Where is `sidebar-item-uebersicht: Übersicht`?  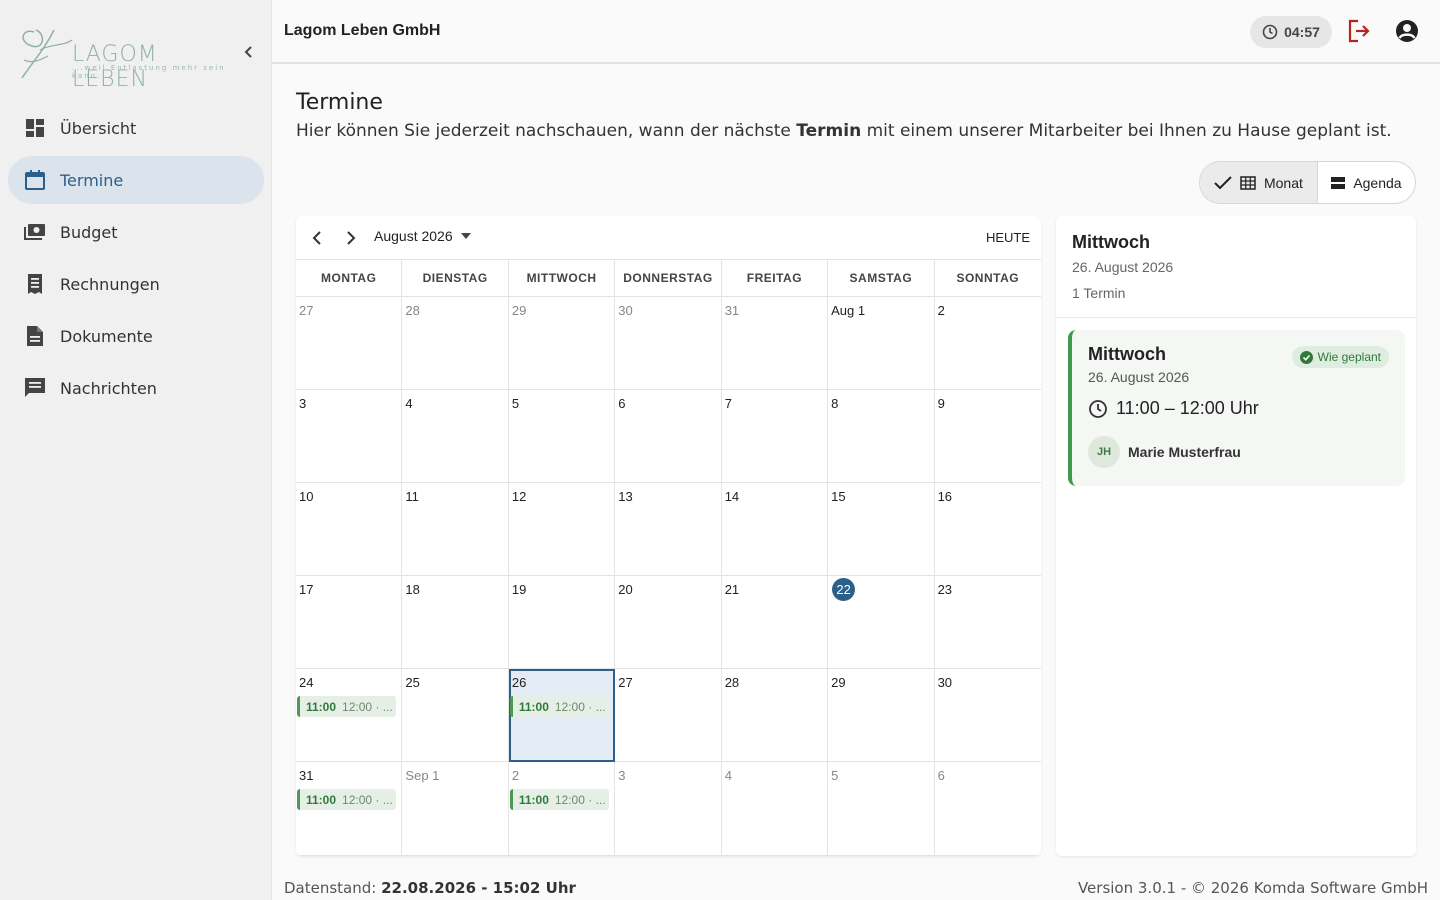
sidebar-item-uebersicht: Übersicht is located at coordinates (136, 128).